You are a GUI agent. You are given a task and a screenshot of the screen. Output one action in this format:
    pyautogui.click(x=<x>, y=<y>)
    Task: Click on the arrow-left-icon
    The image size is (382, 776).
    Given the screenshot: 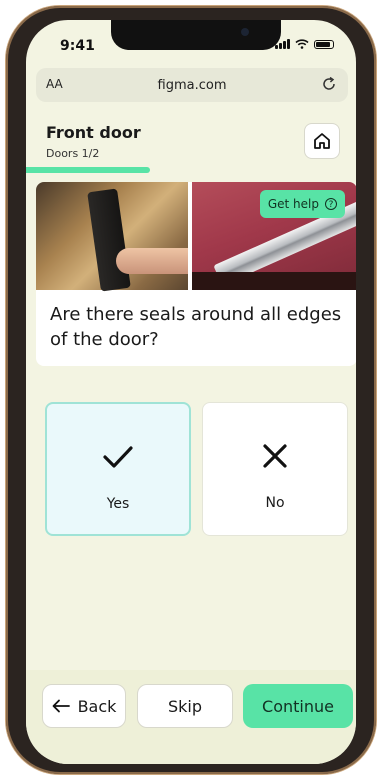 What is the action you would take?
    pyautogui.click(x=61, y=706)
    